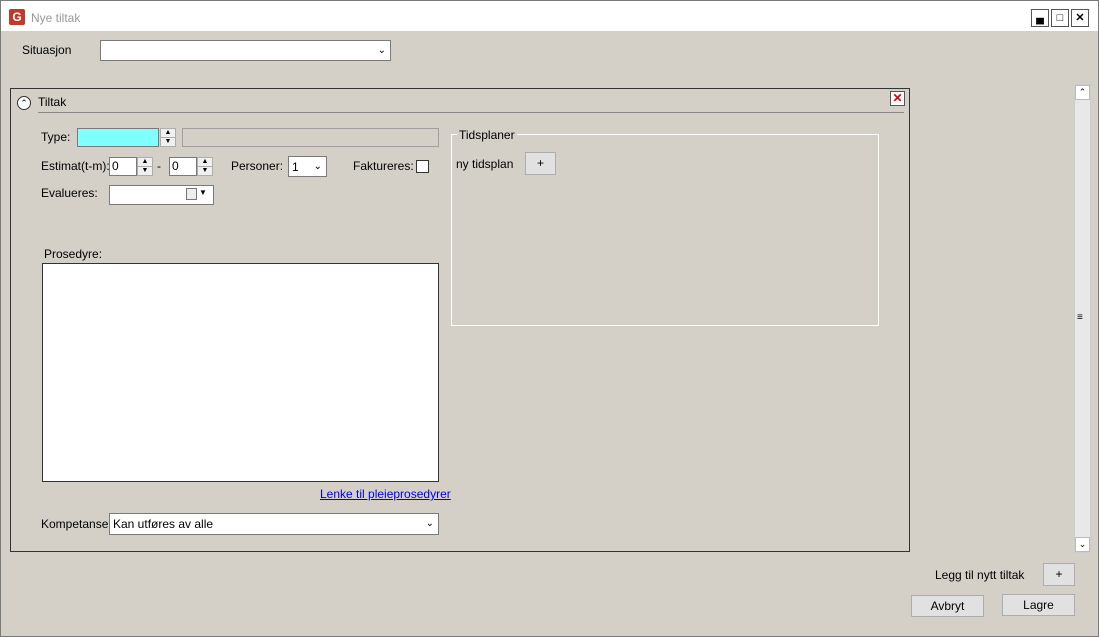 This screenshot has width=1099, height=637. Describe the element at coordinates (1040, 18) in the screenshot. I see `minimize-button: ▄` at that location.